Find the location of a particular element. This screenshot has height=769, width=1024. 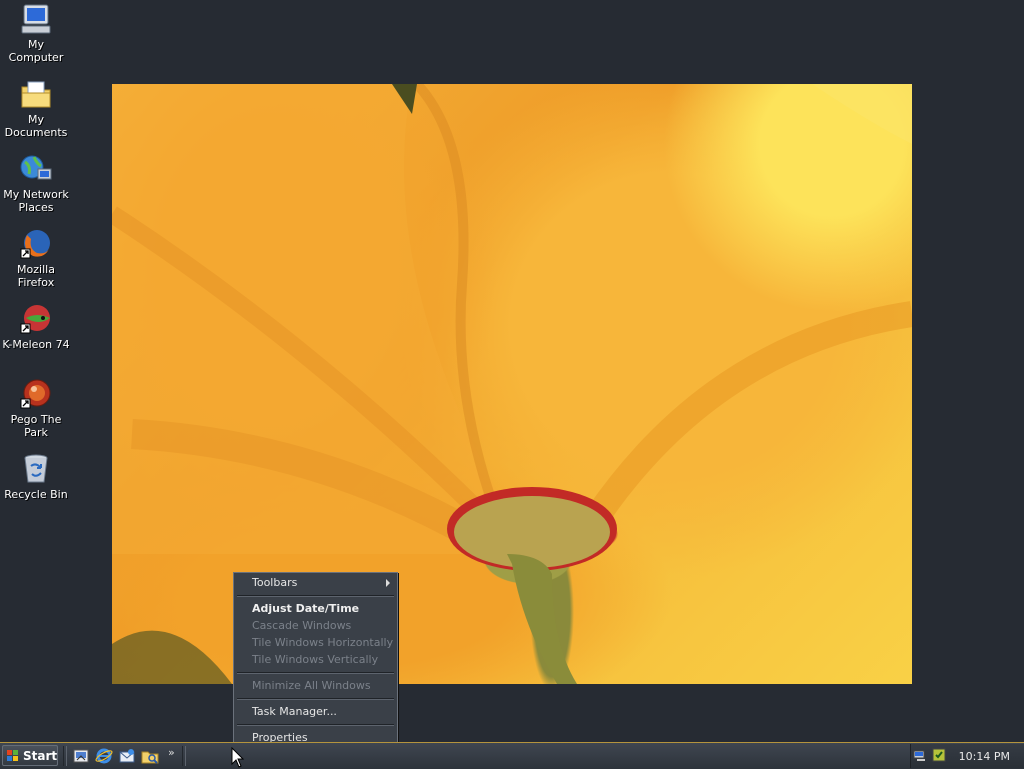

desktop-icon-label: My Network Places is located at coordinates (36, 201).